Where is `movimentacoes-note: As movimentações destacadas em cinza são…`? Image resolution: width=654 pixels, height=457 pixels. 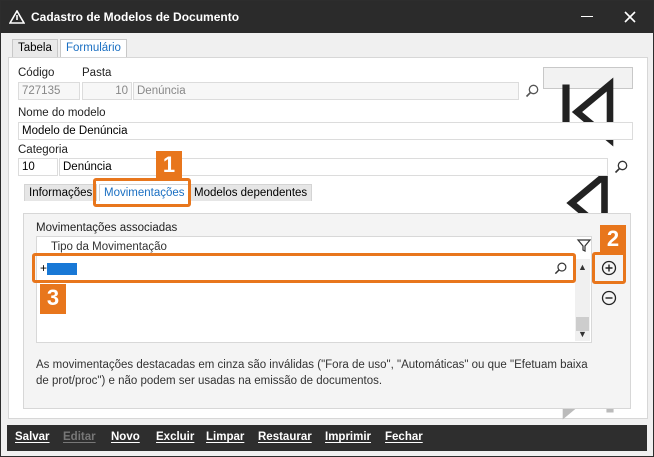
movimentacoes-note: As movimentações destacadas em cinza são… is located at coordinates (312, 373).